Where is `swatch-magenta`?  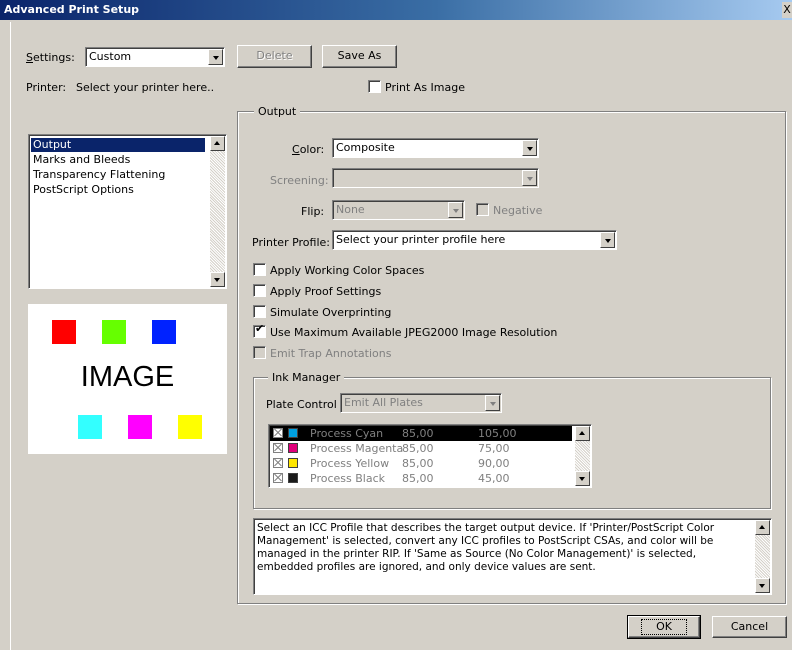 swatch-magenta is located at coordinates (140, 427).